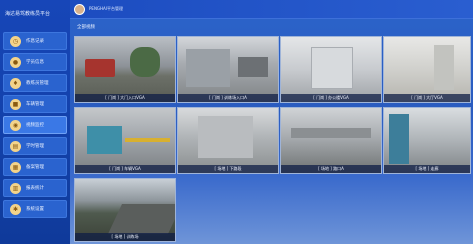 The height and width of the screenshot is (244, 473). I want to click on gear-icon: ✱, so click(15, 209).